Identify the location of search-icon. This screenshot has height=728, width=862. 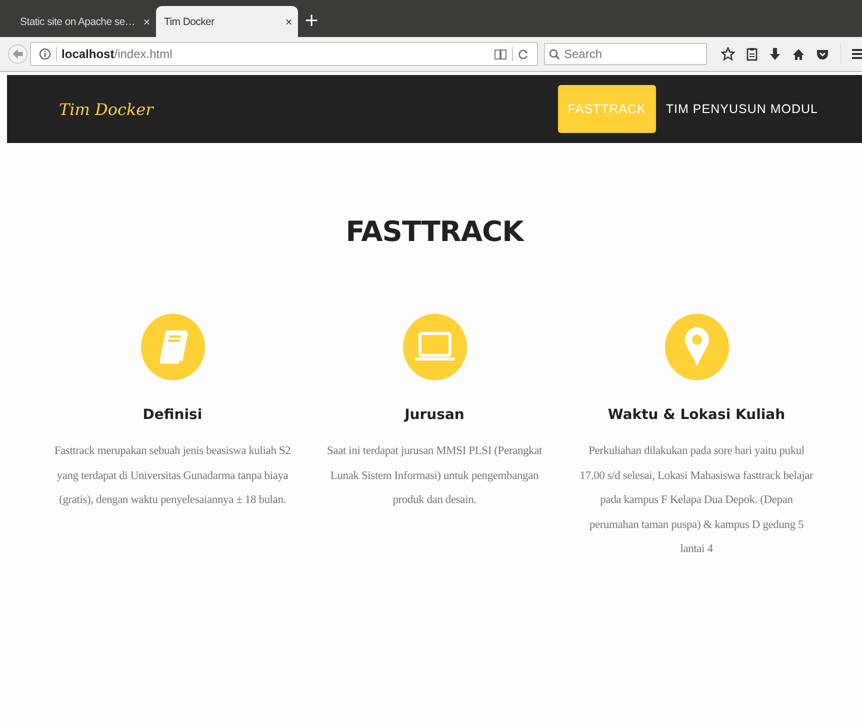
(554, 54).